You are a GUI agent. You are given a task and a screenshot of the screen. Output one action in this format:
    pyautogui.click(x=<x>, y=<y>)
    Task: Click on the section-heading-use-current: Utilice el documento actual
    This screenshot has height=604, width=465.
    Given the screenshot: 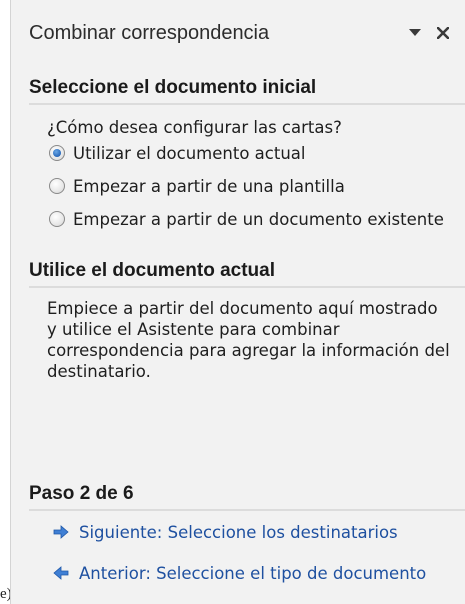 What is the action you would take?
    pyautogui.click(x=247, y=274)
    